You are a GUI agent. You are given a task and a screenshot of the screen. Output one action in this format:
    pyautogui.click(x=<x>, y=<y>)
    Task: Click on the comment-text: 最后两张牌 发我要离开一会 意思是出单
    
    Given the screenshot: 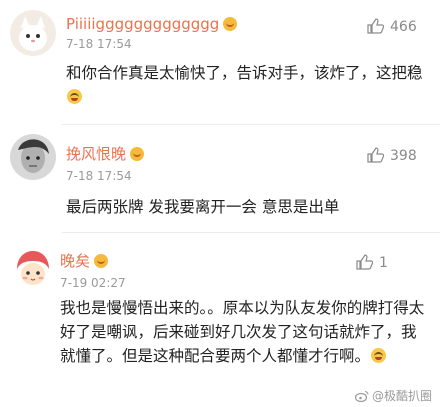 What is the action you would take?
    pyautogui.click(x=203, y=207)
    